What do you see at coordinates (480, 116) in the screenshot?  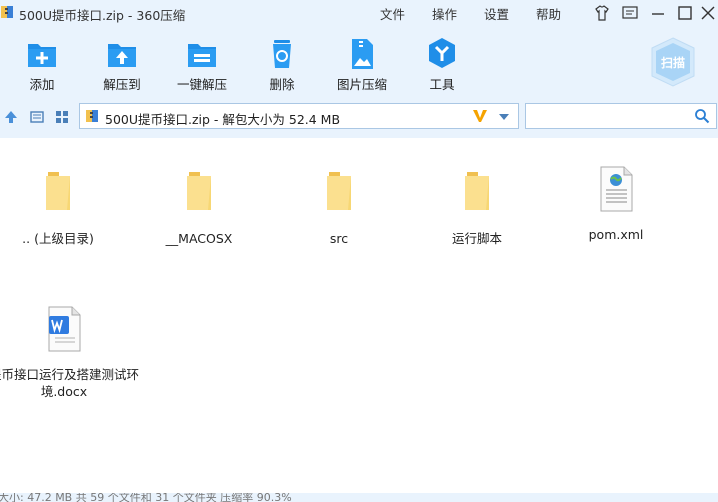 I see `verified-v-icon` at bounding box center [480, 116].